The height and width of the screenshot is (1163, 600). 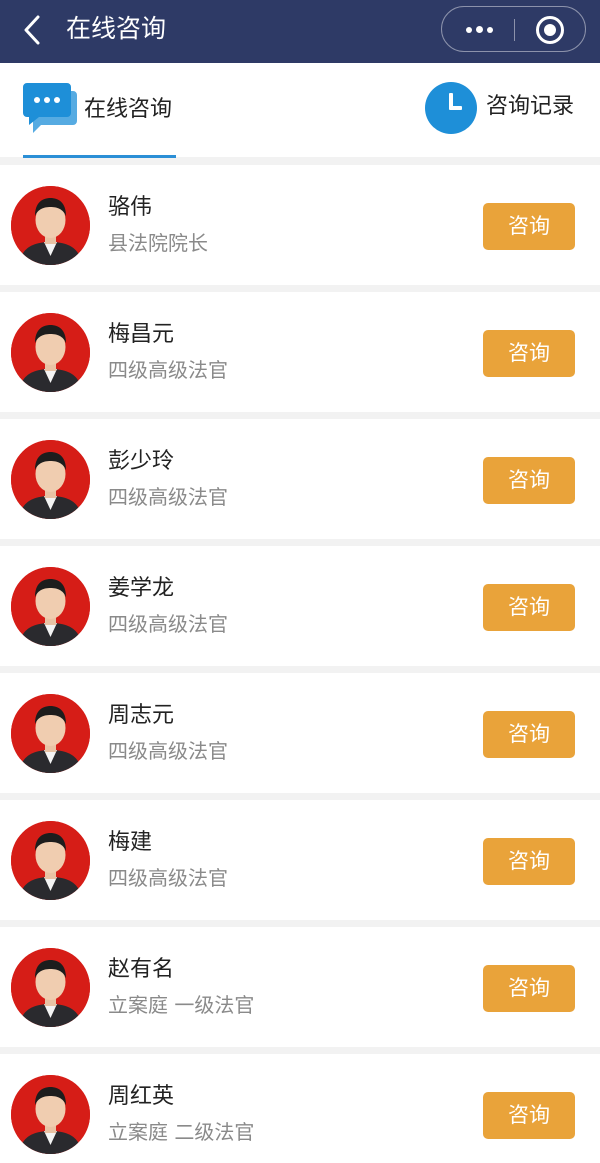 What do you see at coordinates (141, 588) in the screenshot?
I see `judge-name: 姜学龙` at bounding box center [141, 588].